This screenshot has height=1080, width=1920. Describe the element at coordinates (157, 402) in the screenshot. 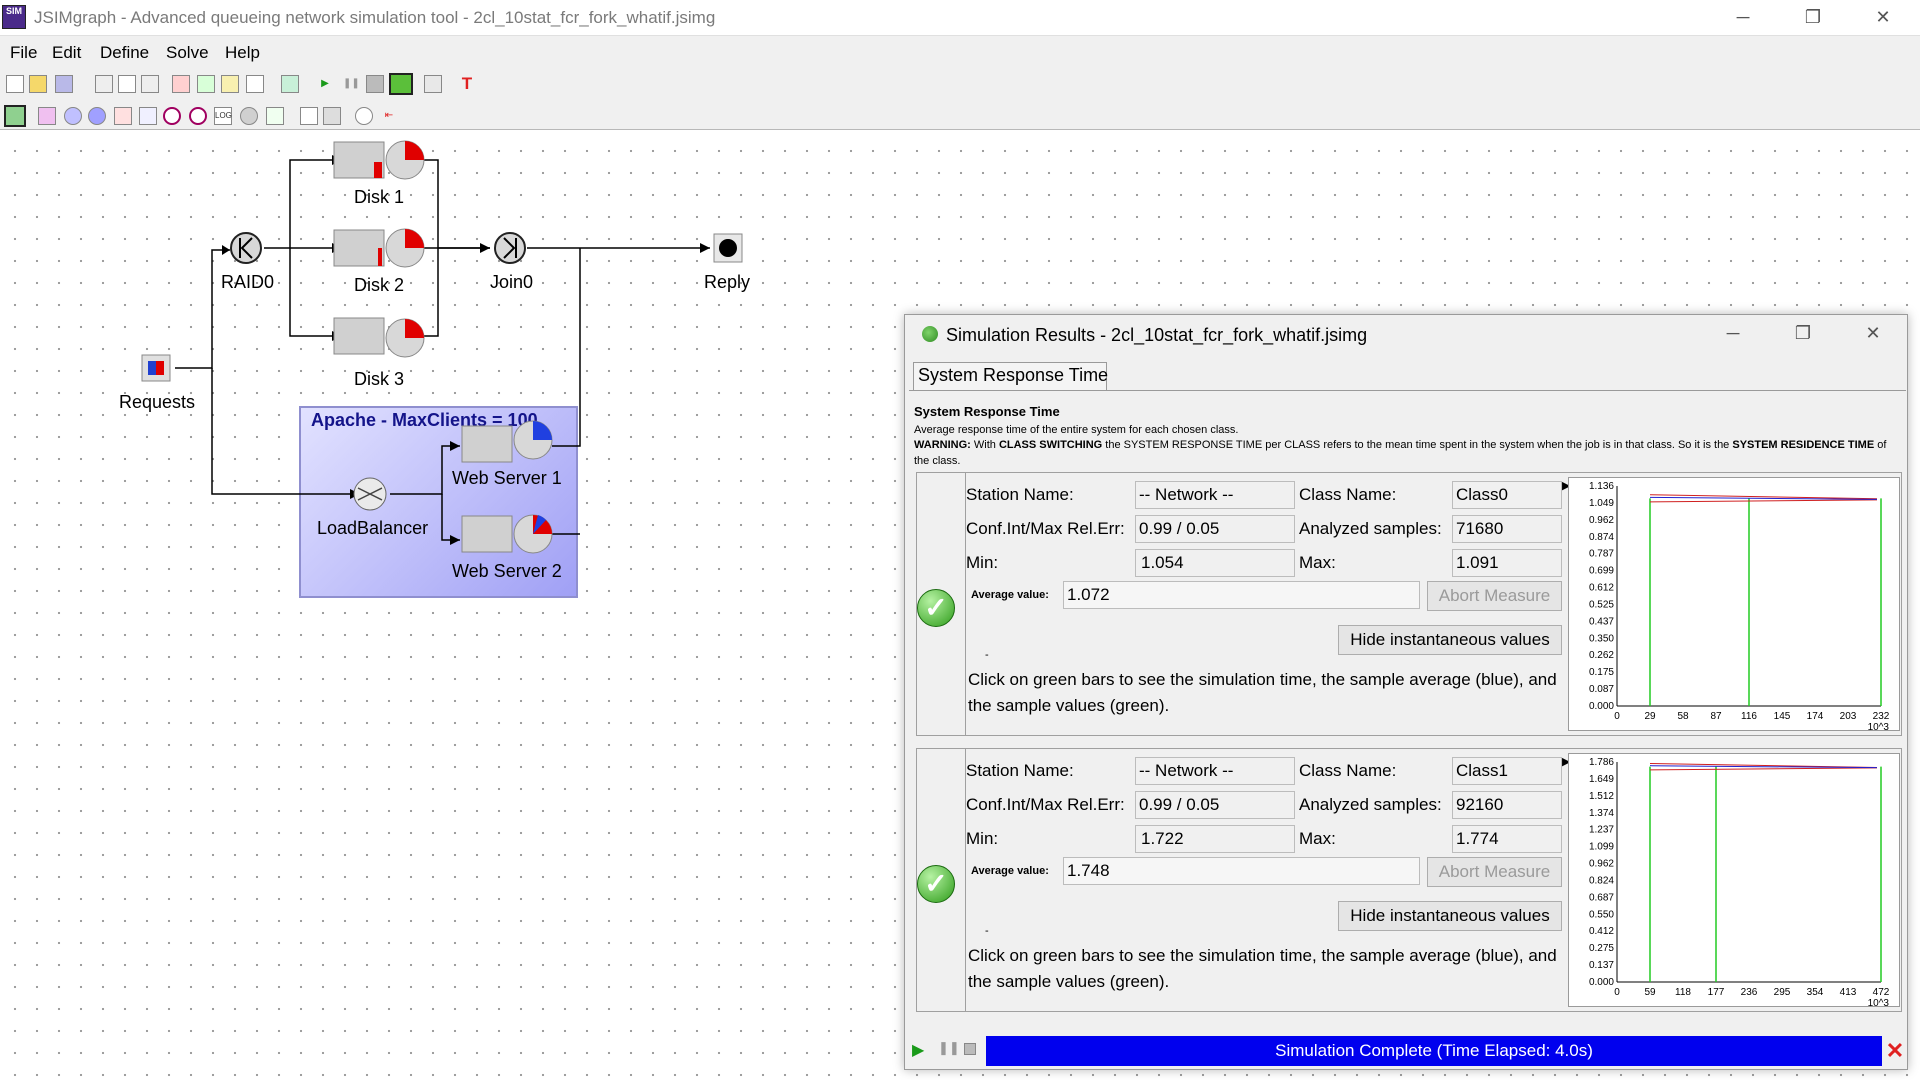

I see `requests-label: Requests` at that location.